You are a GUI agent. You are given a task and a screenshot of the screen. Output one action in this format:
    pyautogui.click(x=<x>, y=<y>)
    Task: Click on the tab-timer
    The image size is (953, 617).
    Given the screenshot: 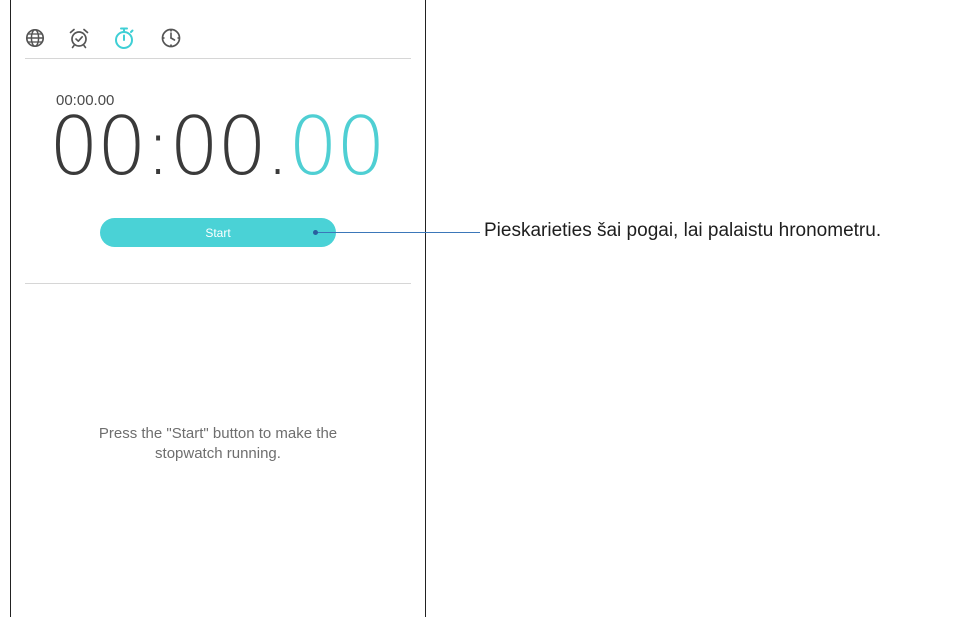 What is the action you would take?
    pyautogui.click(x=171, y=38)
    